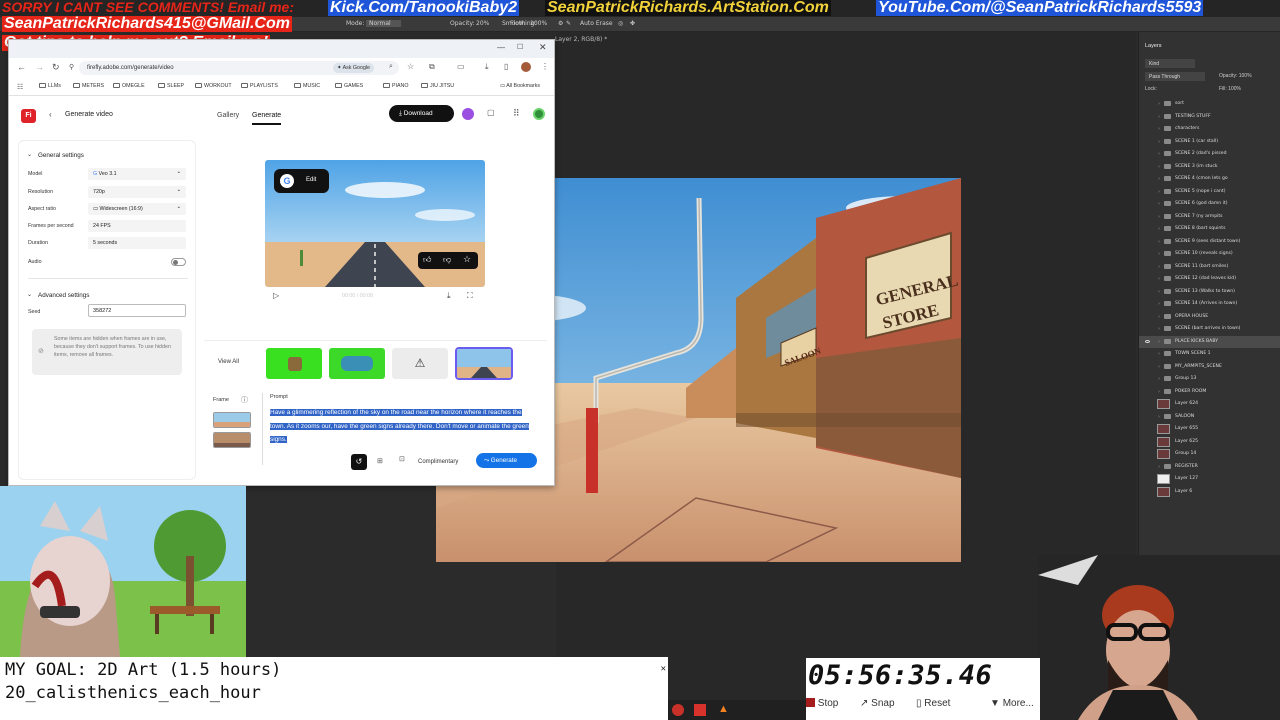 Image resolution: width=1280 pixels, height=720 pixels. Describe the element at coordinates (375, 223) in the screenshot. I see `video-preview: G Edit 👍︎ 👎︎ ☆` at that location.